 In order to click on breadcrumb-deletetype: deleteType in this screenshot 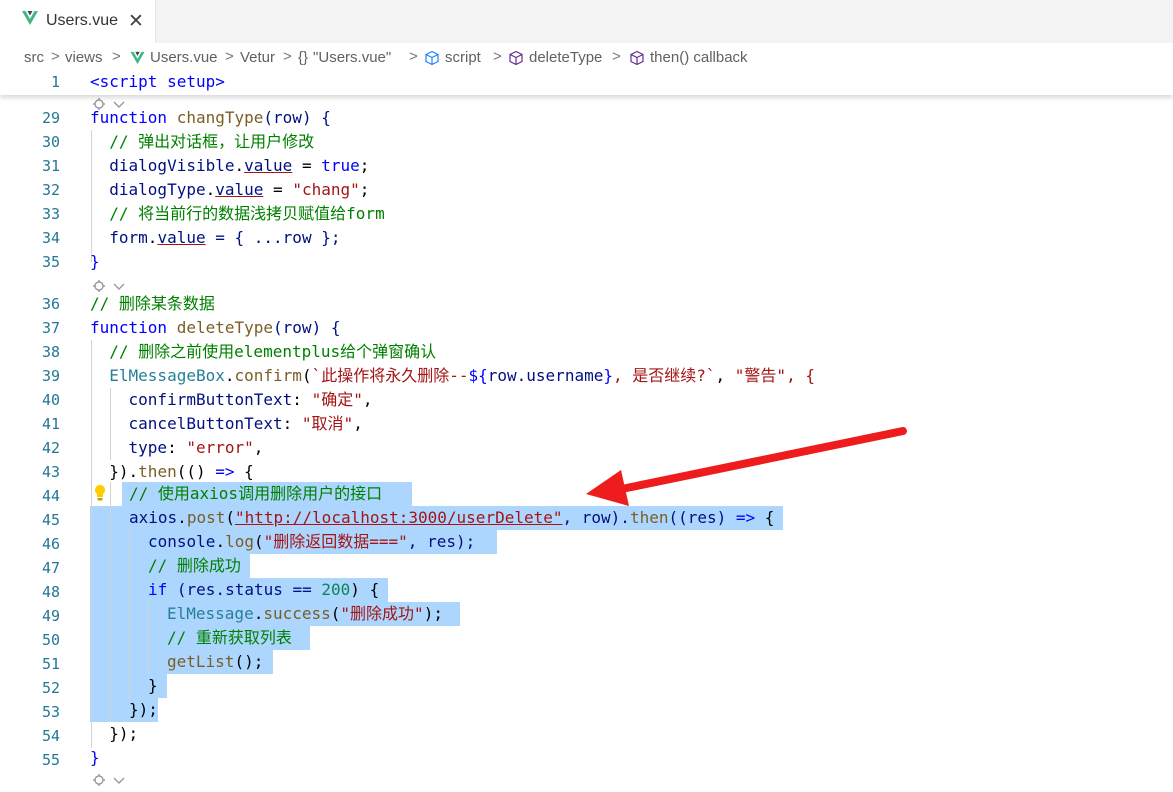, I will do `click(555, 57)`.